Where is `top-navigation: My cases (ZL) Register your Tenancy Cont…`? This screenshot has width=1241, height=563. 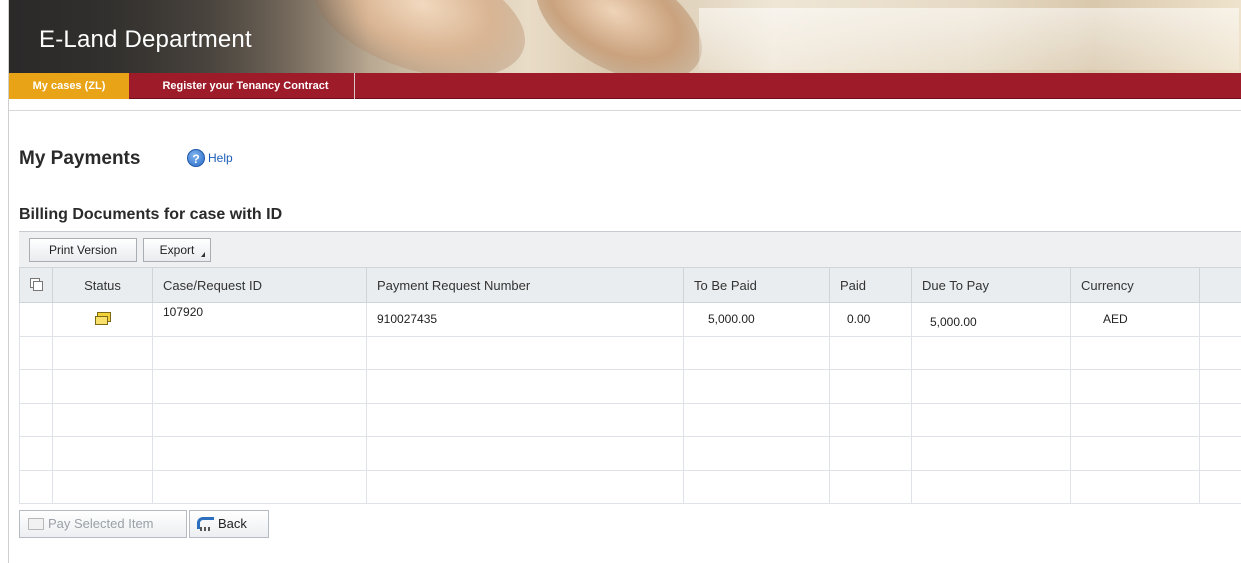
top-navigation: My cases (ZL) Register your Tenancy Cont… is located at coordinates (625, 86).